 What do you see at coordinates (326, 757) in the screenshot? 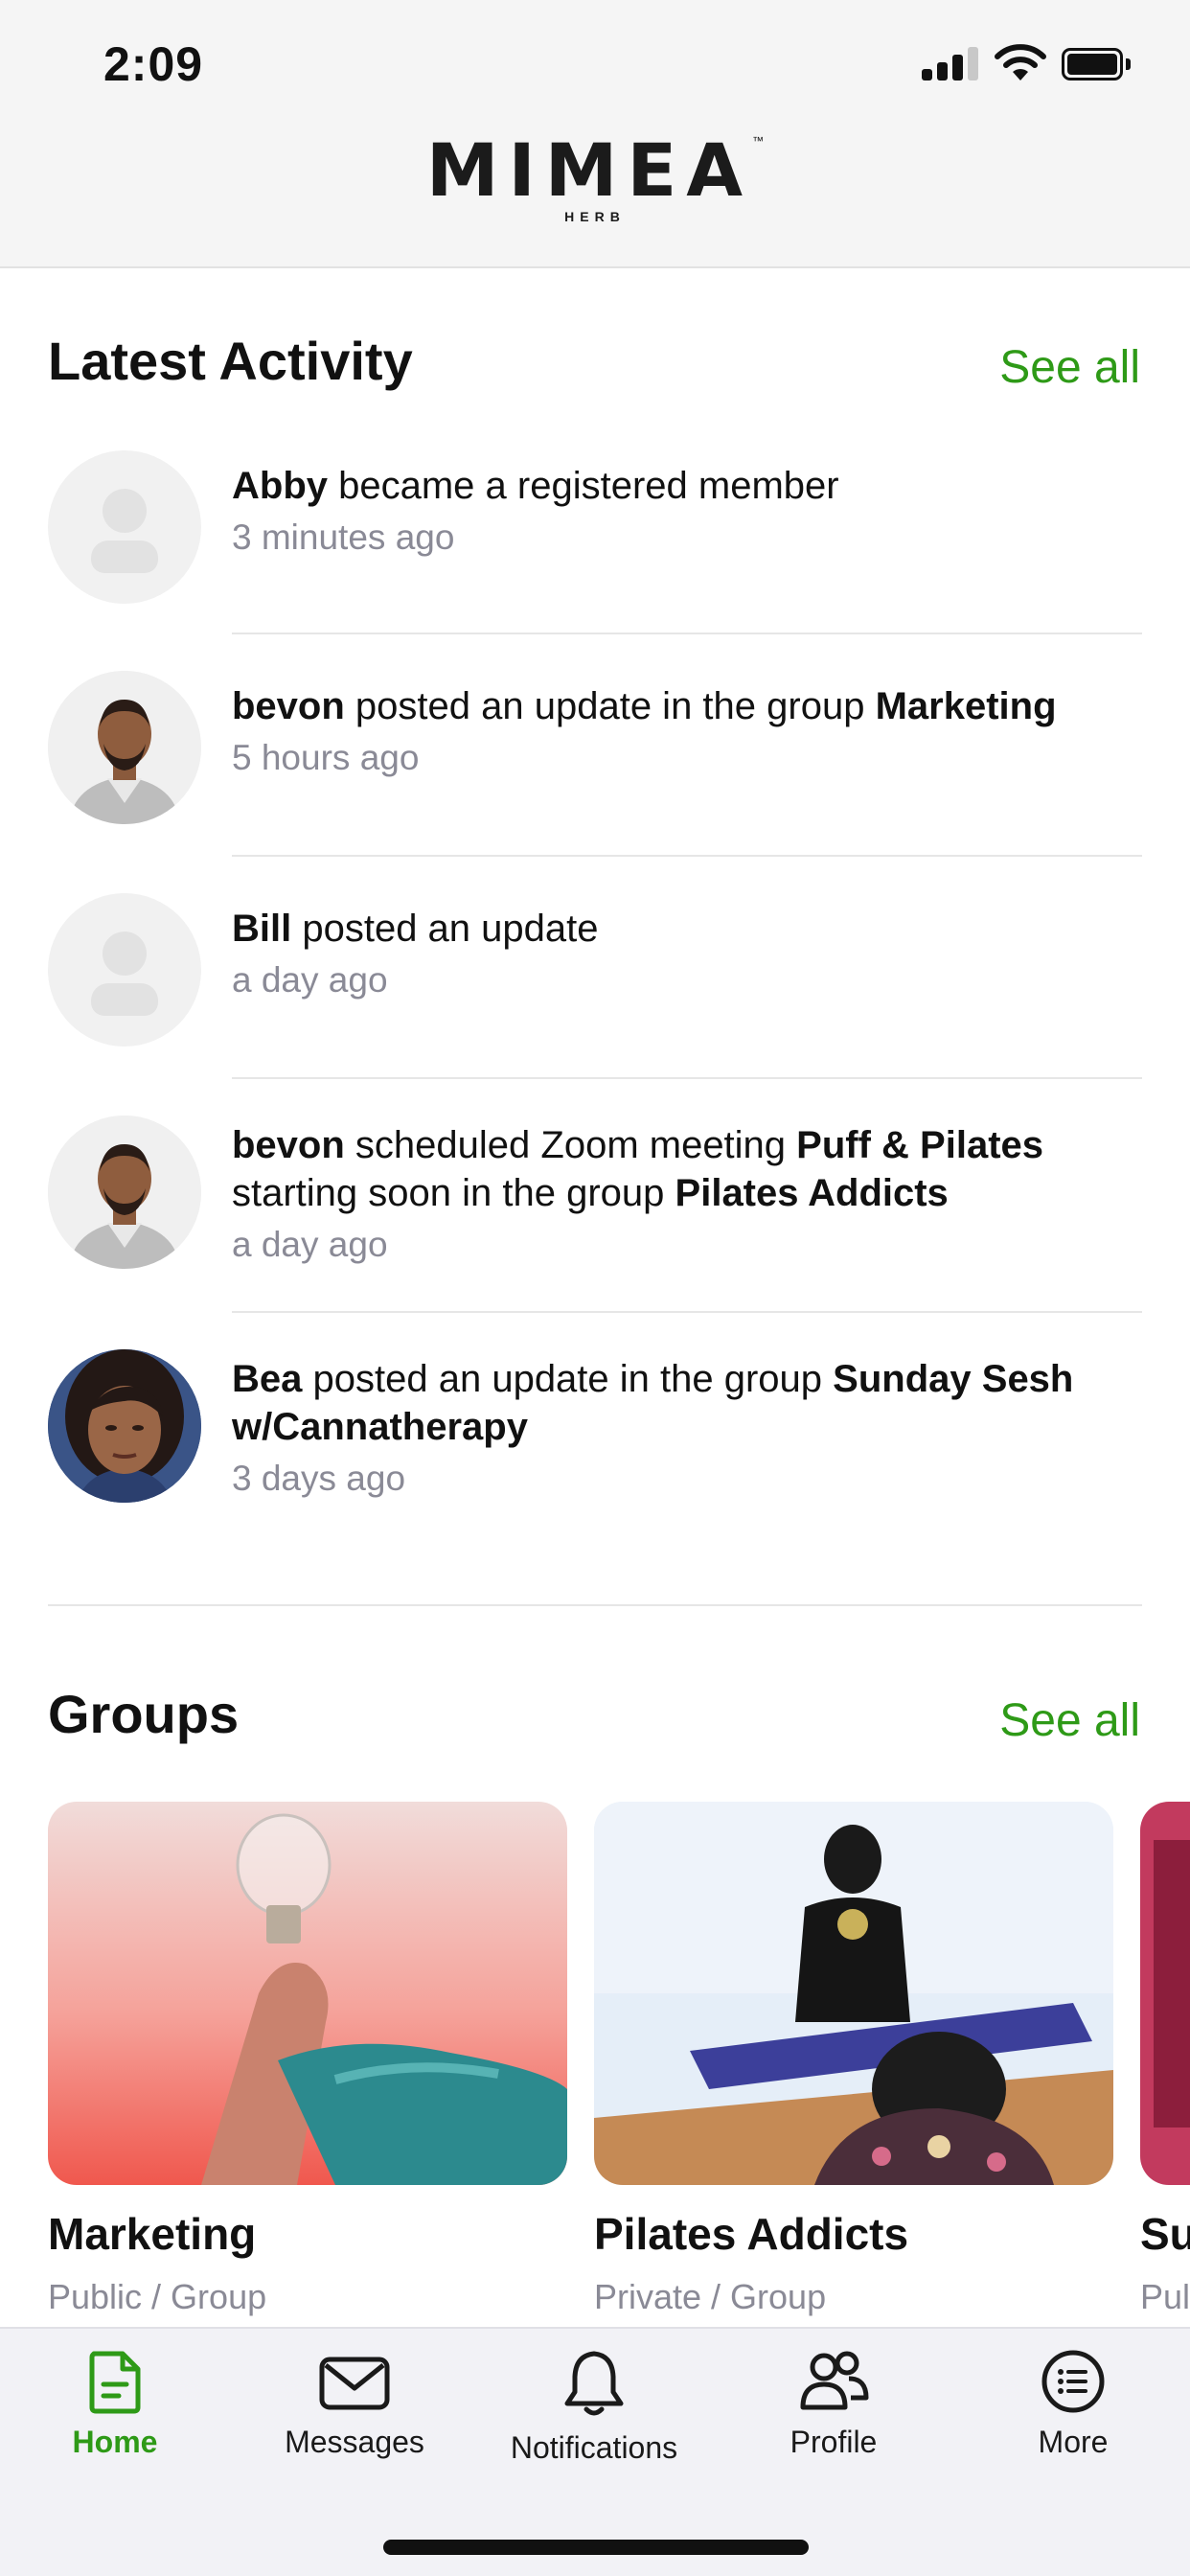
I see `activity-time: 5 hours ago` at bounding box center [326, 757].